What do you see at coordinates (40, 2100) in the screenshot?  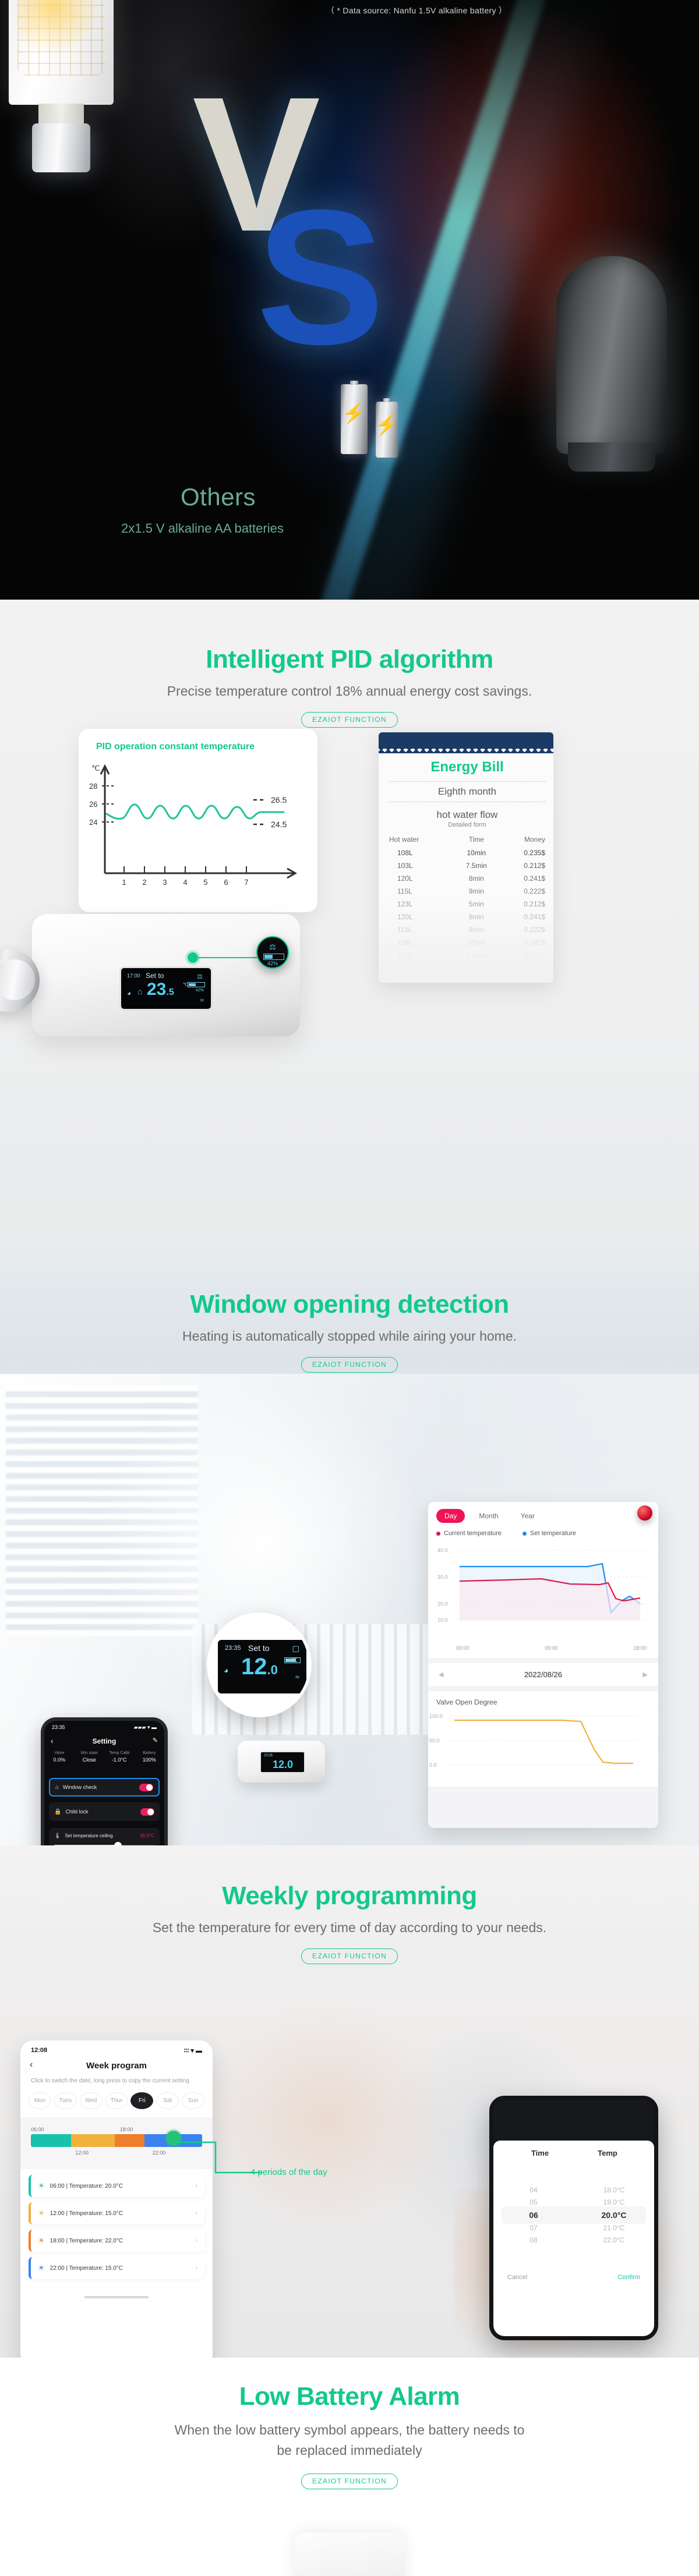 I see `day-mon: Mon` at bounding box center [40, 2100].